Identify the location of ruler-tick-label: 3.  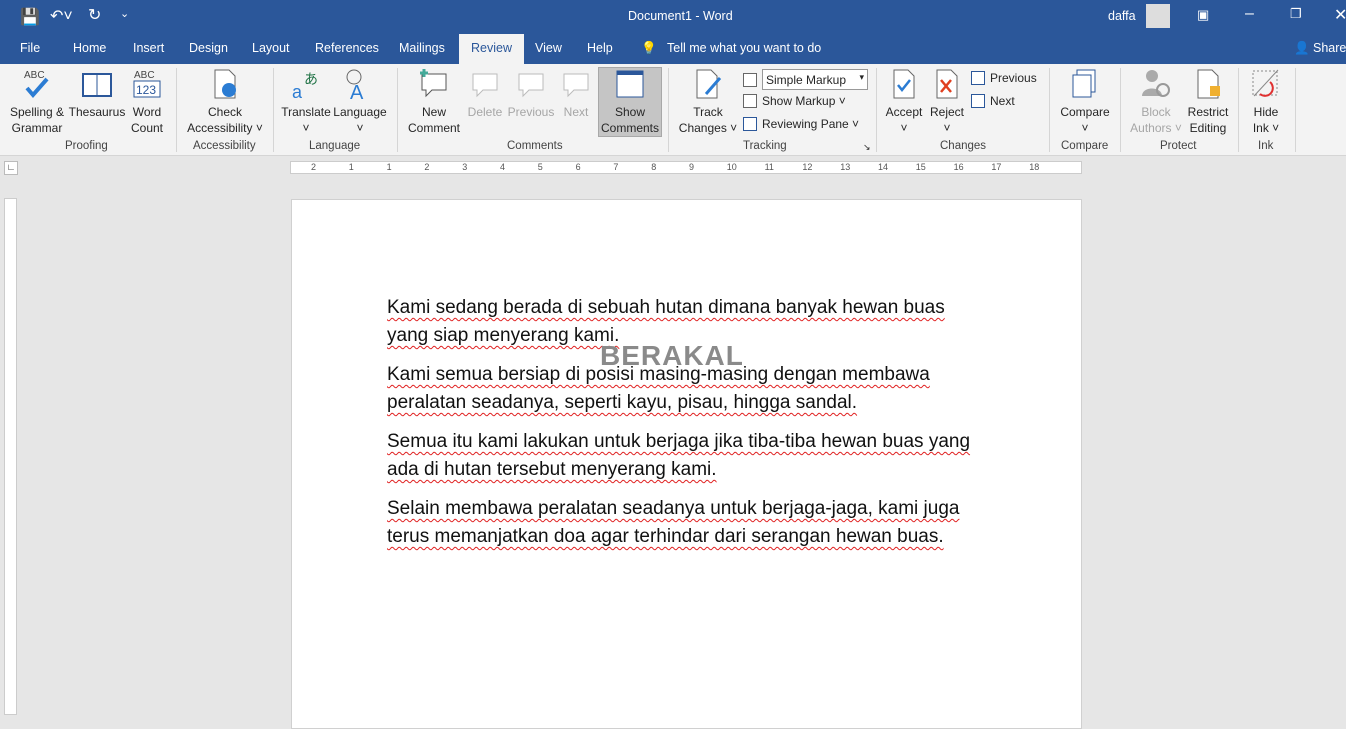
(465, 167).